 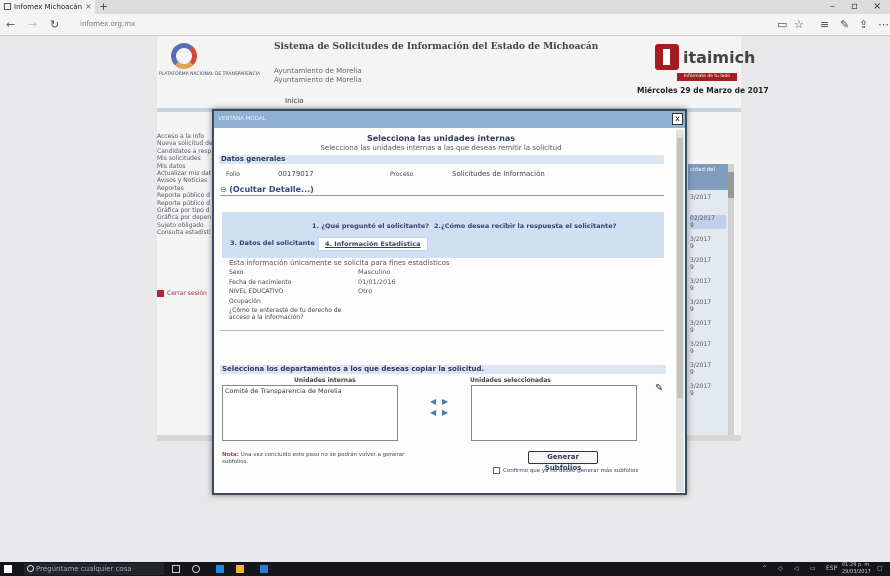 What do you see at coordinates (220, 569) in the screenshot?
I see `edge-icon` at bounding box center [220, 569].